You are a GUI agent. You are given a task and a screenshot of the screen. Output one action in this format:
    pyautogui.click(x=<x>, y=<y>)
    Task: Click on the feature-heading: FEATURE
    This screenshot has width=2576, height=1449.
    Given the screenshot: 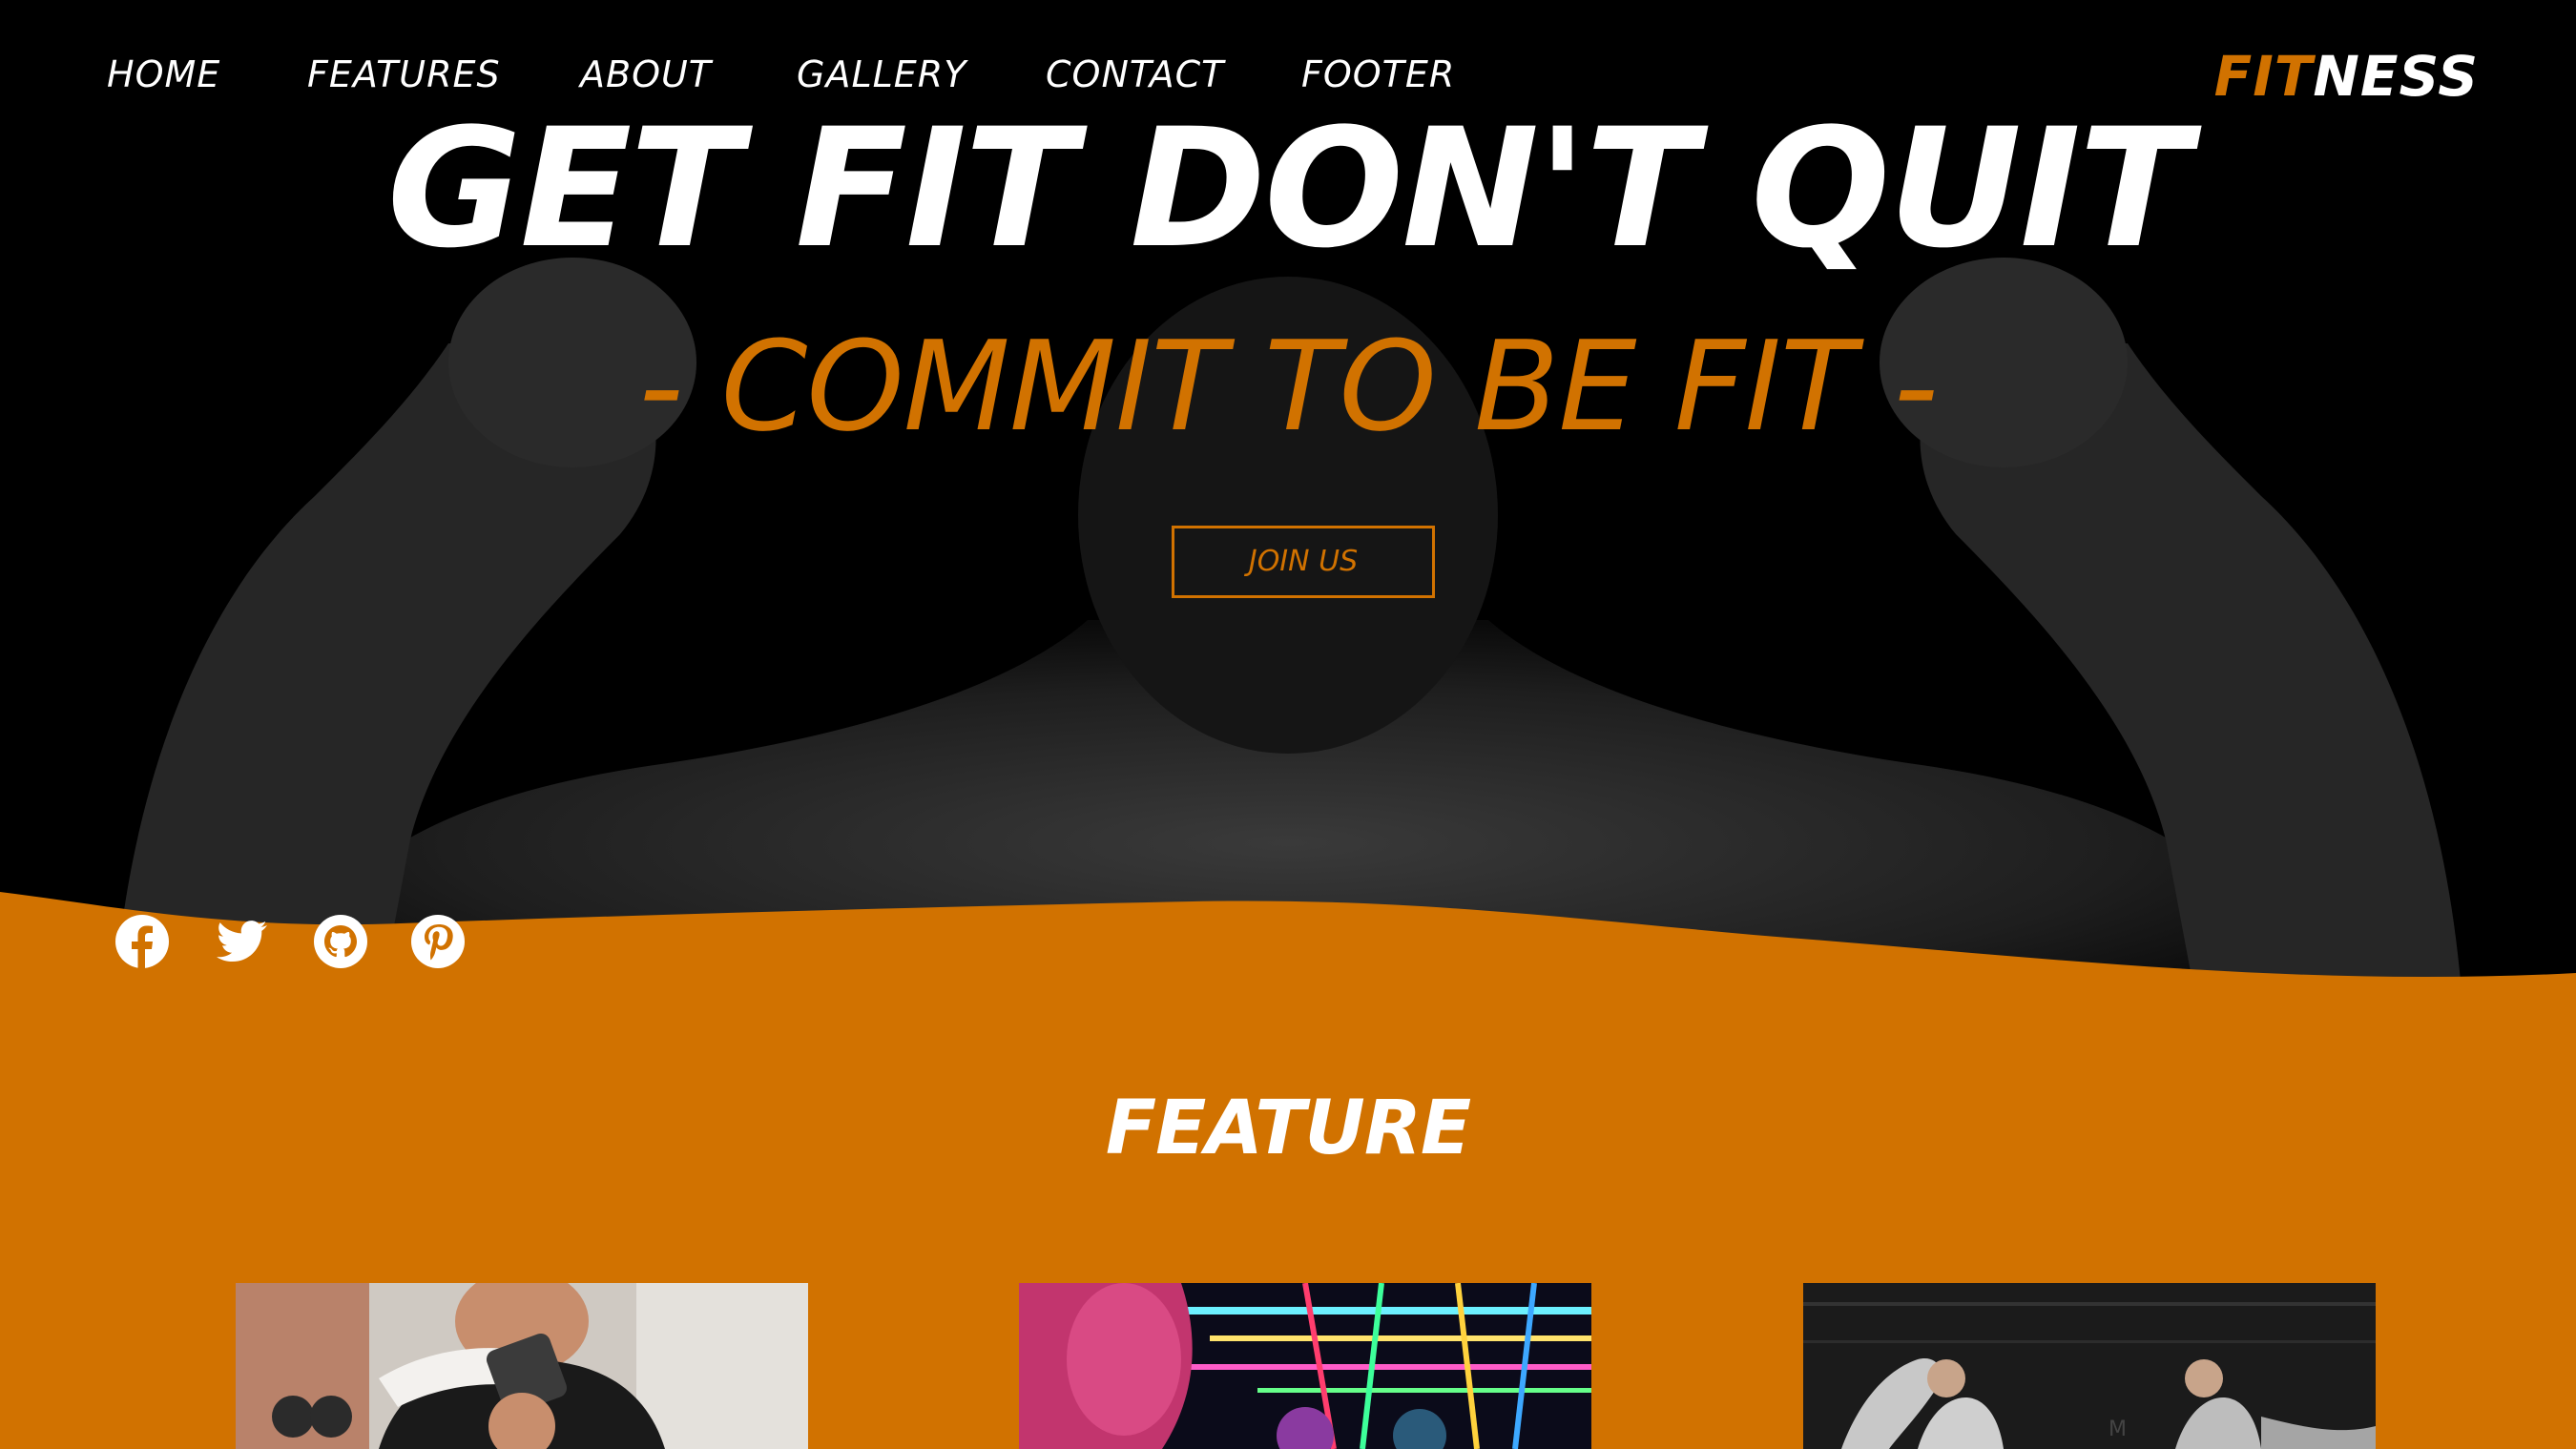 What is the action you would take?
    pyautogui.click(x=1288, y=1128)
    